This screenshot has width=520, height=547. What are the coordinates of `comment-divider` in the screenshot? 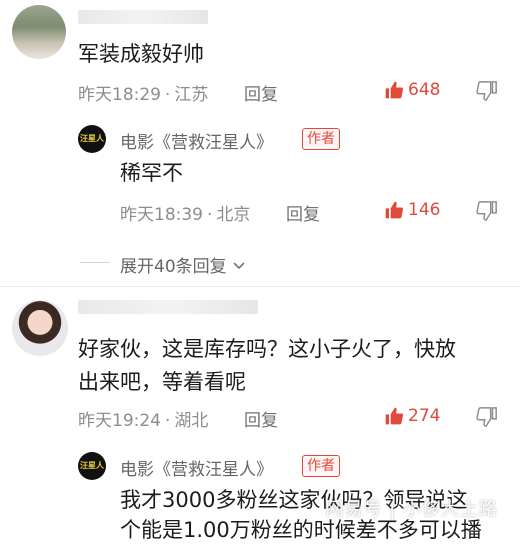 It's located at (260, 286).